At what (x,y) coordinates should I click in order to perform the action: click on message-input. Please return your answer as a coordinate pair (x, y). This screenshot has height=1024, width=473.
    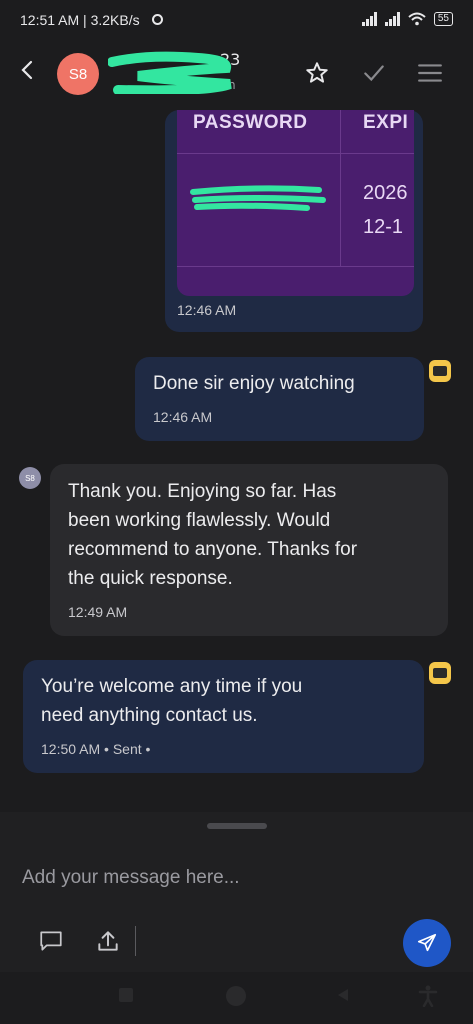
    Looking at the image, I should click on (232, 878).